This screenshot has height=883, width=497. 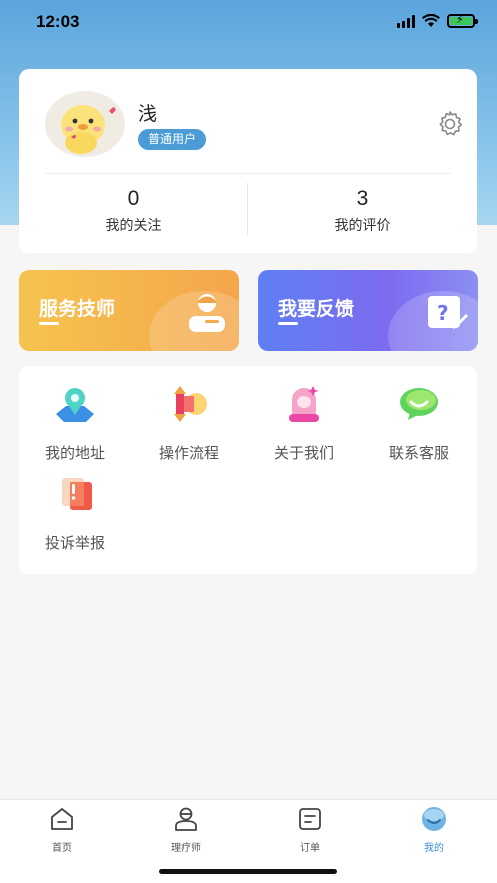 I want to click on username: 浅, so click(x=148, y=114).